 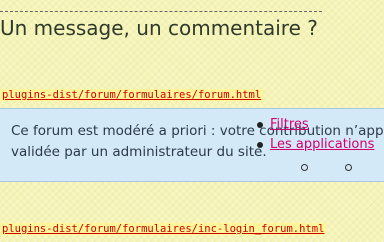 I want to click on dropdown-menu: Filtres Les applications, so click(x=315, y=137).